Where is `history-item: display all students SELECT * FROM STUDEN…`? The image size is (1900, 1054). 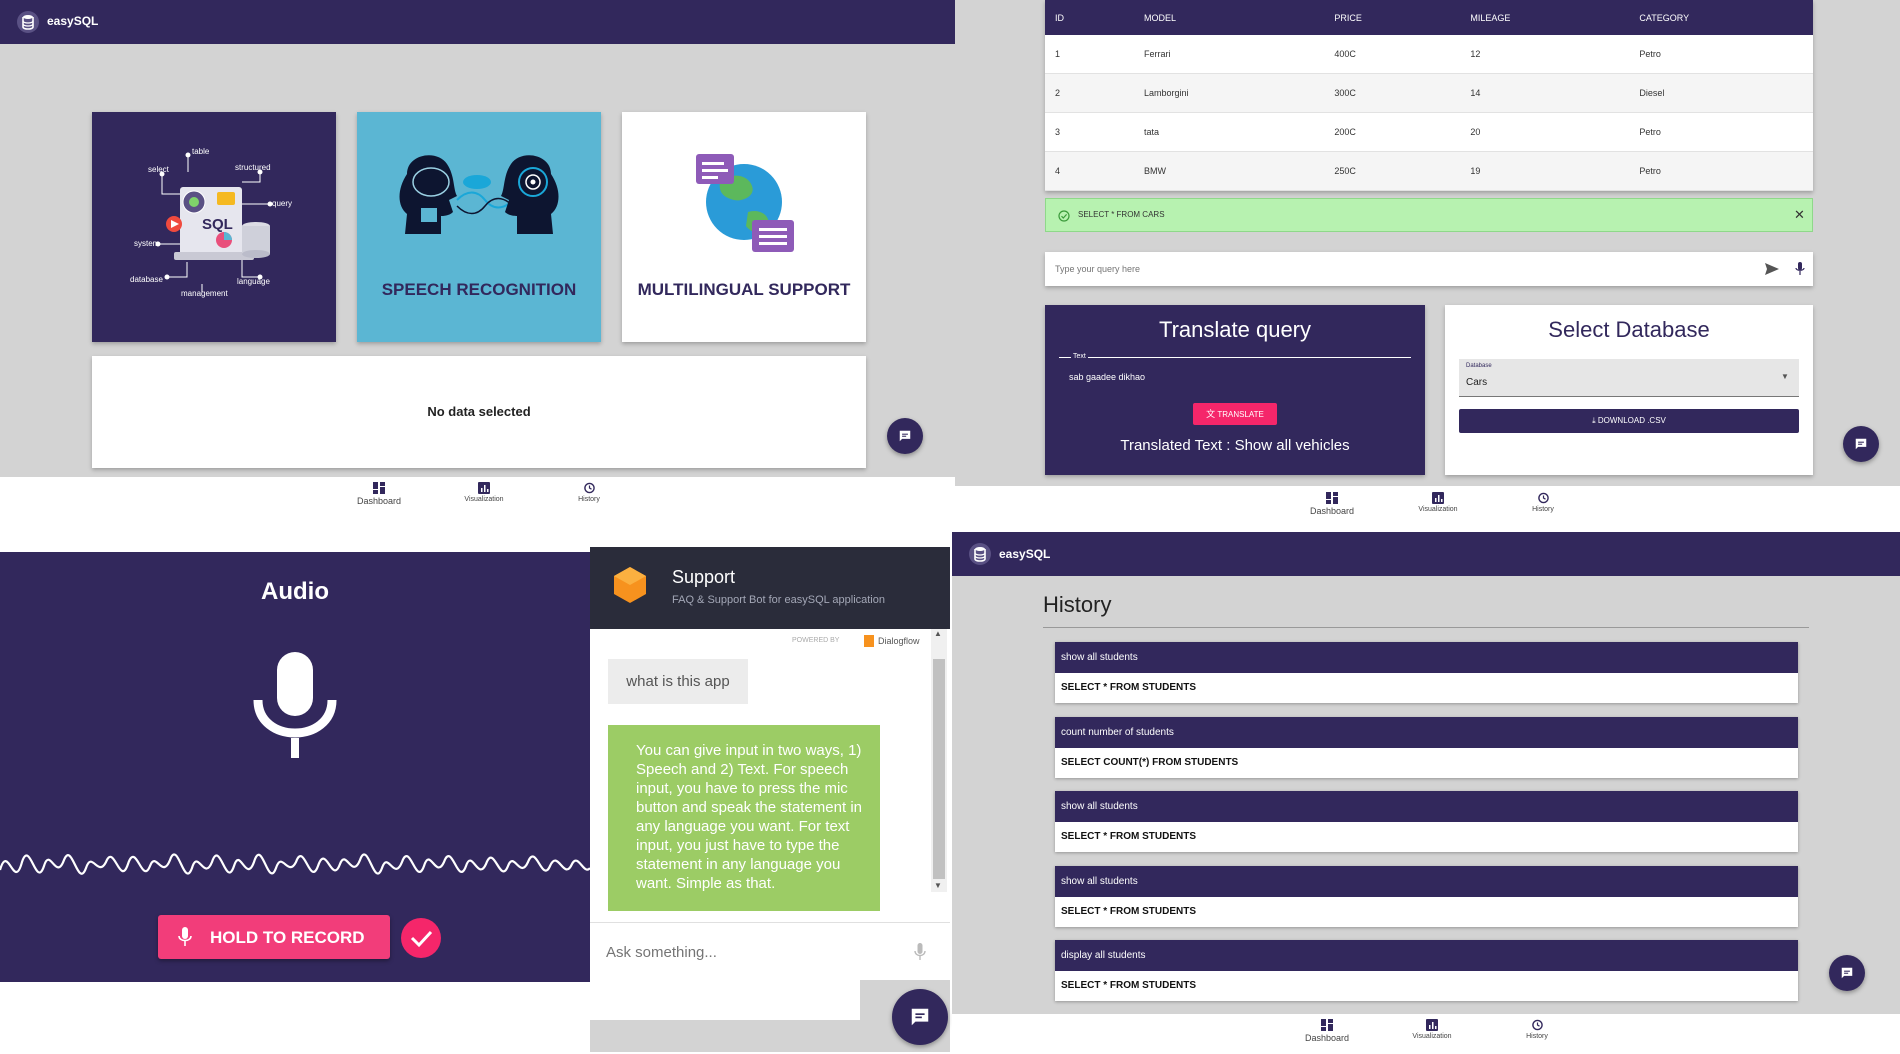
history-item: display all students SELECT * FROM STUDEN… is located at coordinates (1426, 970).